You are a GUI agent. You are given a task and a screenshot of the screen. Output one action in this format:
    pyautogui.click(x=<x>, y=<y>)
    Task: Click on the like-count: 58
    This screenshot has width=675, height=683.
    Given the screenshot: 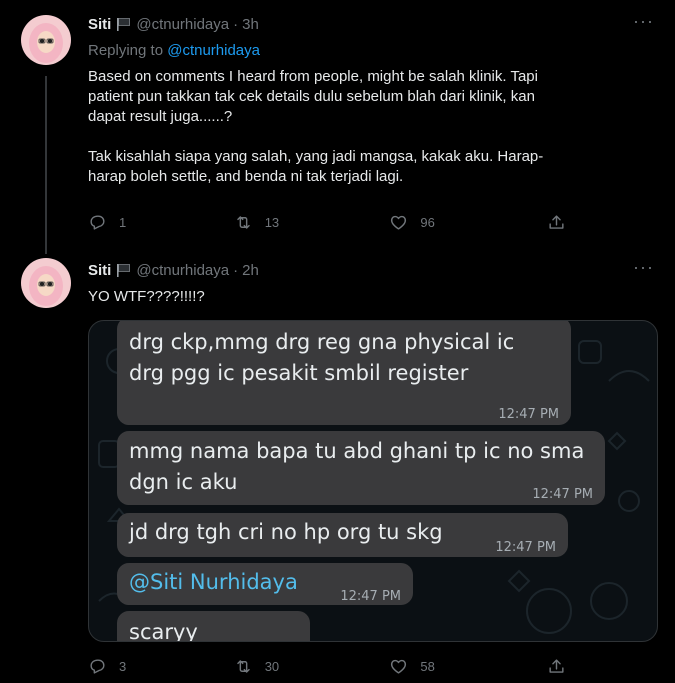 What is the action you would take?
    pyautogui.click(x=427, y=666)
    